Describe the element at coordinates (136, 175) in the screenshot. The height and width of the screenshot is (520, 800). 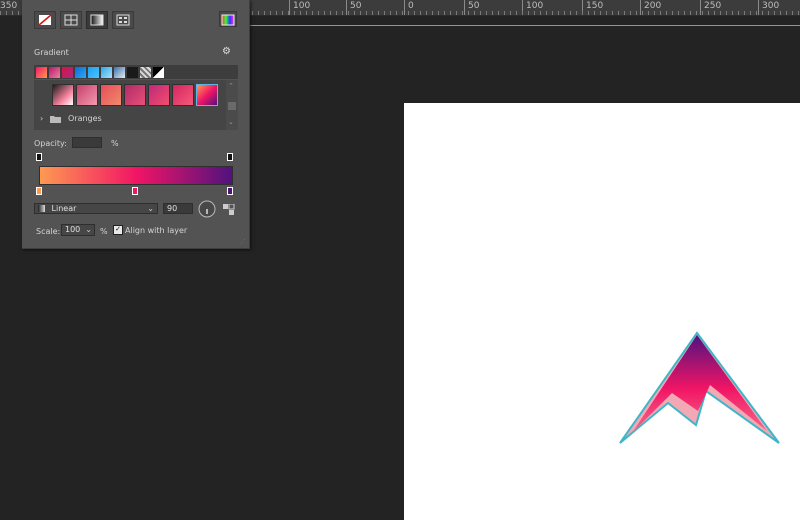
I see `gradient-preview-bar` at that location.